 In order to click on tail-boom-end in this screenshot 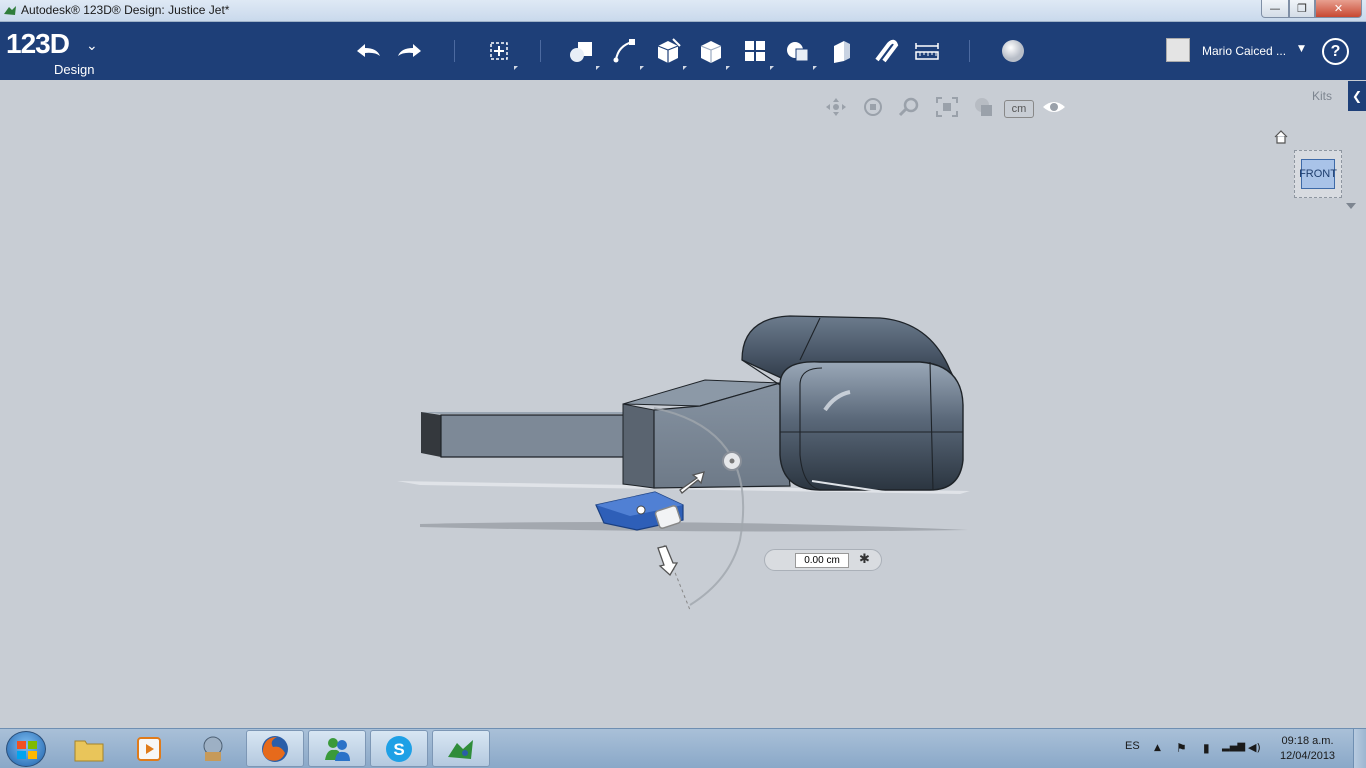, I will do `click(431, 434)`.